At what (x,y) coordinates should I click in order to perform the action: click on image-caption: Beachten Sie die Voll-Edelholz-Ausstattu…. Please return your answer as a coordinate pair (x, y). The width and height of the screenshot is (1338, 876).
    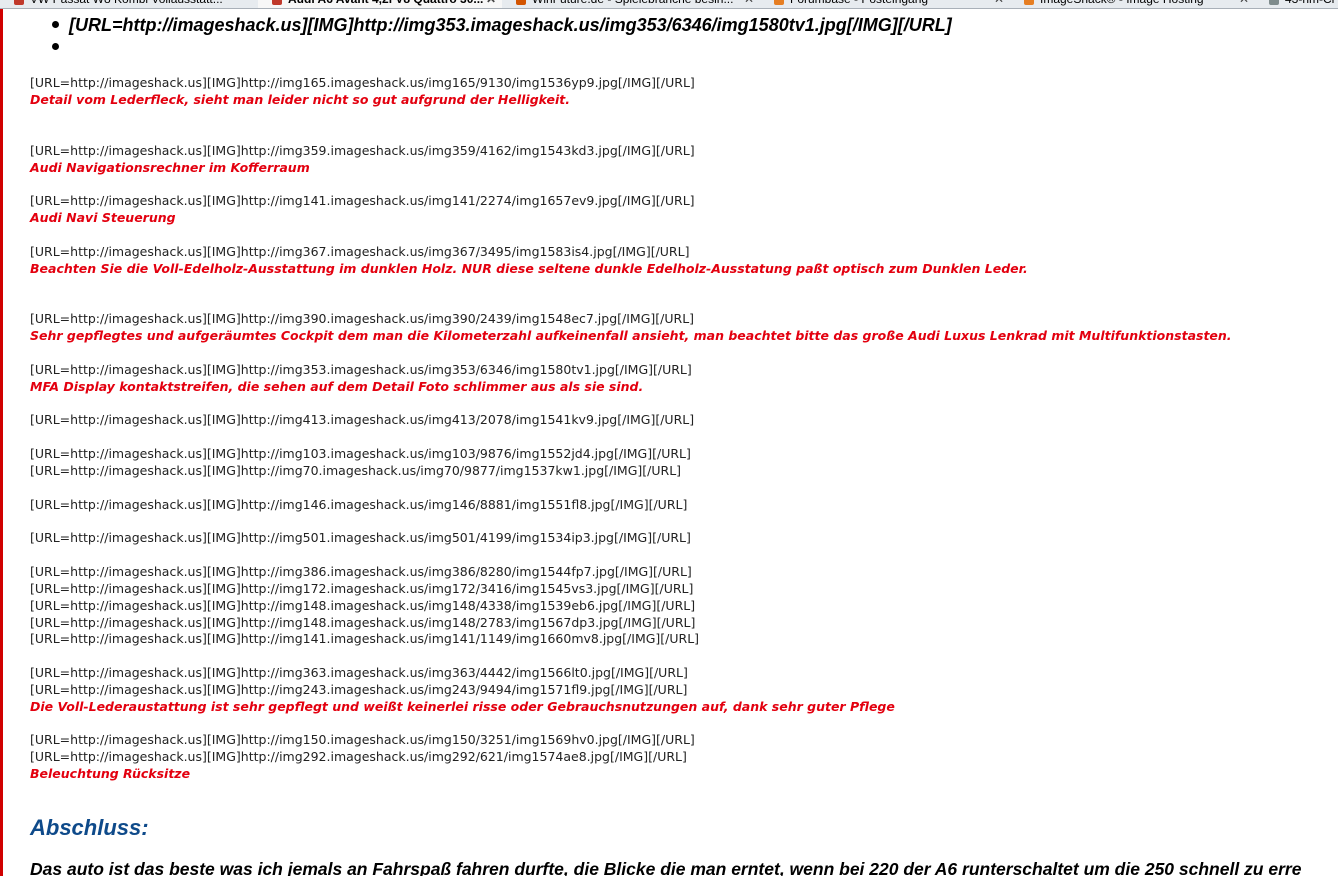
    Looking at the image, I should click on (529, 268).